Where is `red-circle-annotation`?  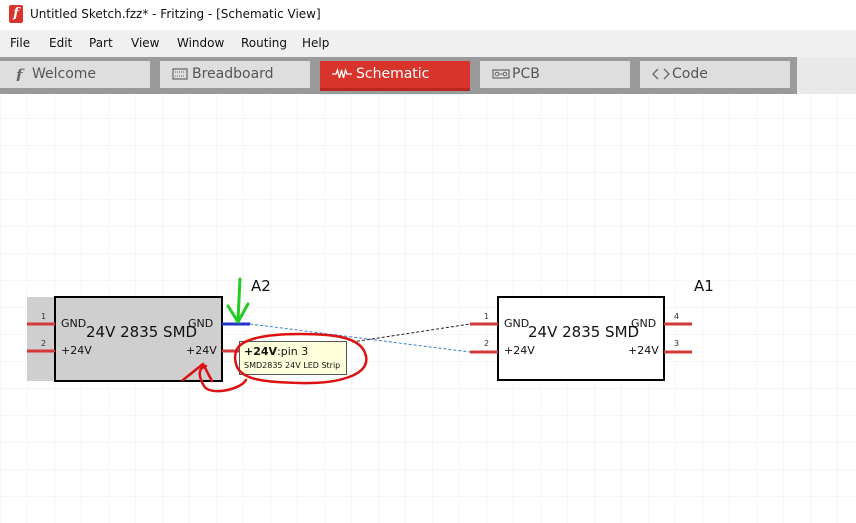 red-circle-annotation is located at coordinates (274, 362).